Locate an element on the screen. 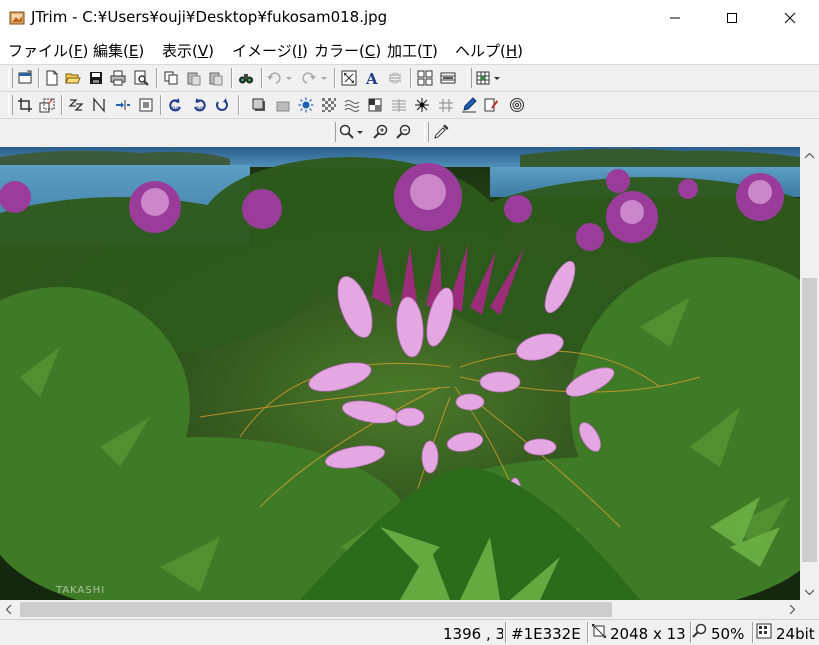 Image resolution: width=819 pixels, height=645 pixels. copy-button is located at coordinates (171, 78).